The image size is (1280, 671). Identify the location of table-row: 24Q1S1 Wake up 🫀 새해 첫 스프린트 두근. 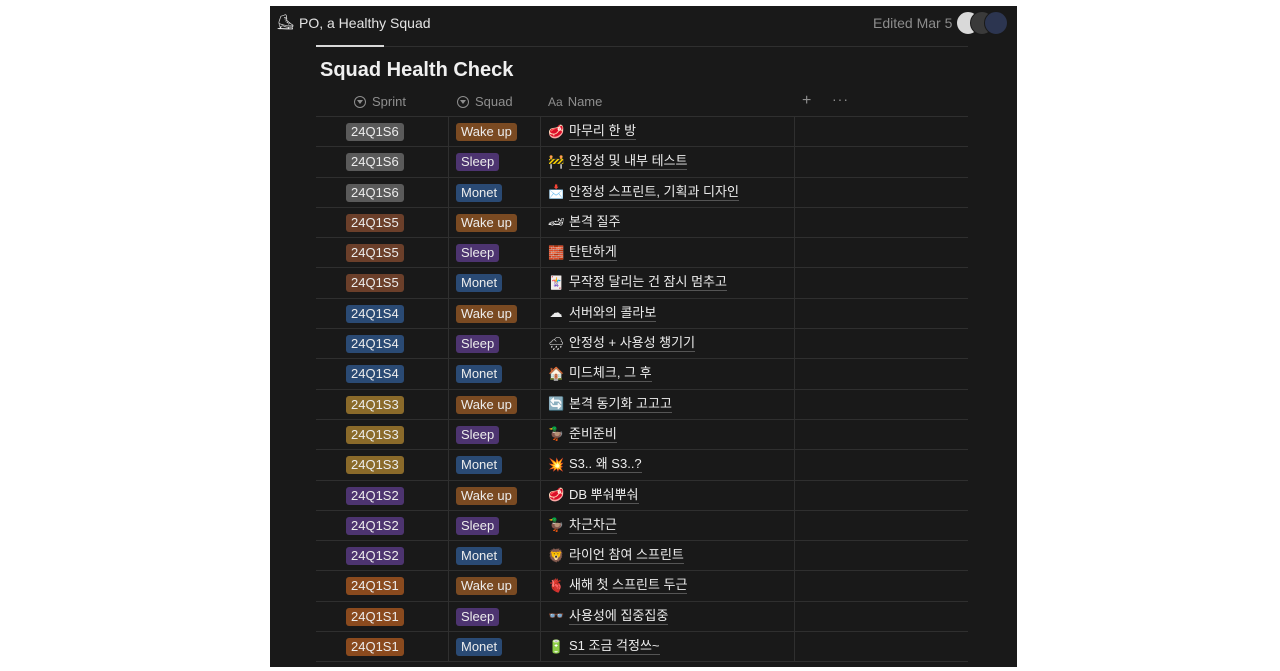
(642, 586).